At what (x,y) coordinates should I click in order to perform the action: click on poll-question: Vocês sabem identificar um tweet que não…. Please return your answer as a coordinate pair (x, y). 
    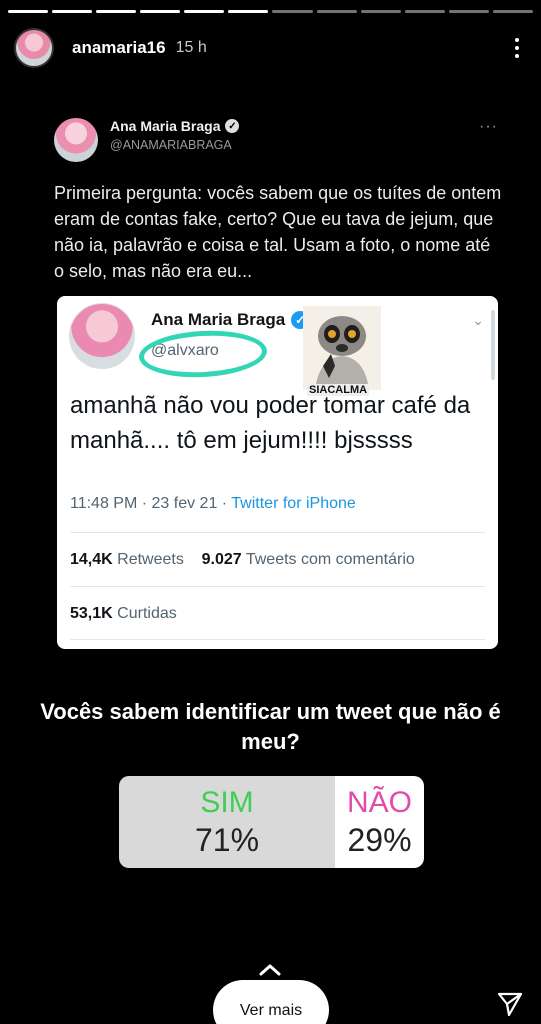
    Looking at the image, I should click on (270, 726).